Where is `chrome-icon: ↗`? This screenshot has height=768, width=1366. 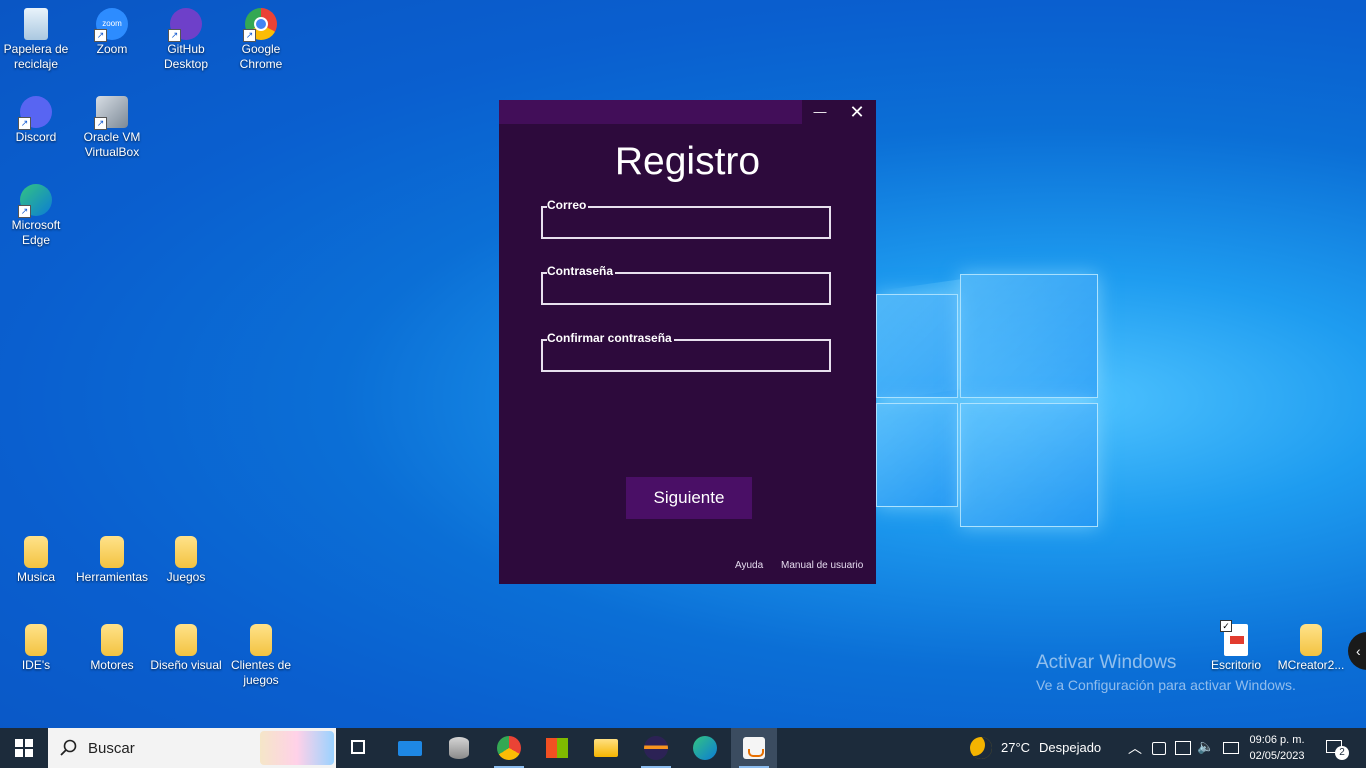
chrome-icon: ↗ is located at coordinates (260, 25).